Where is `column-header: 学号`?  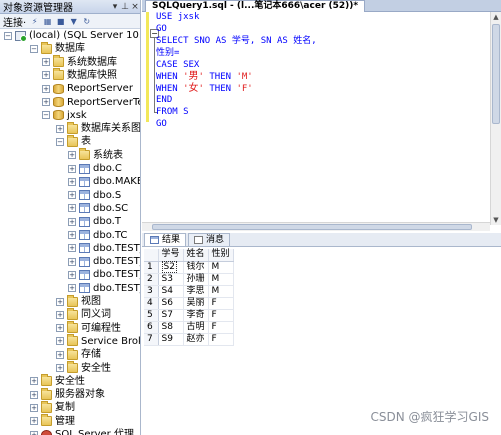 column-header: 学号 is located at coordinates (171, 255).